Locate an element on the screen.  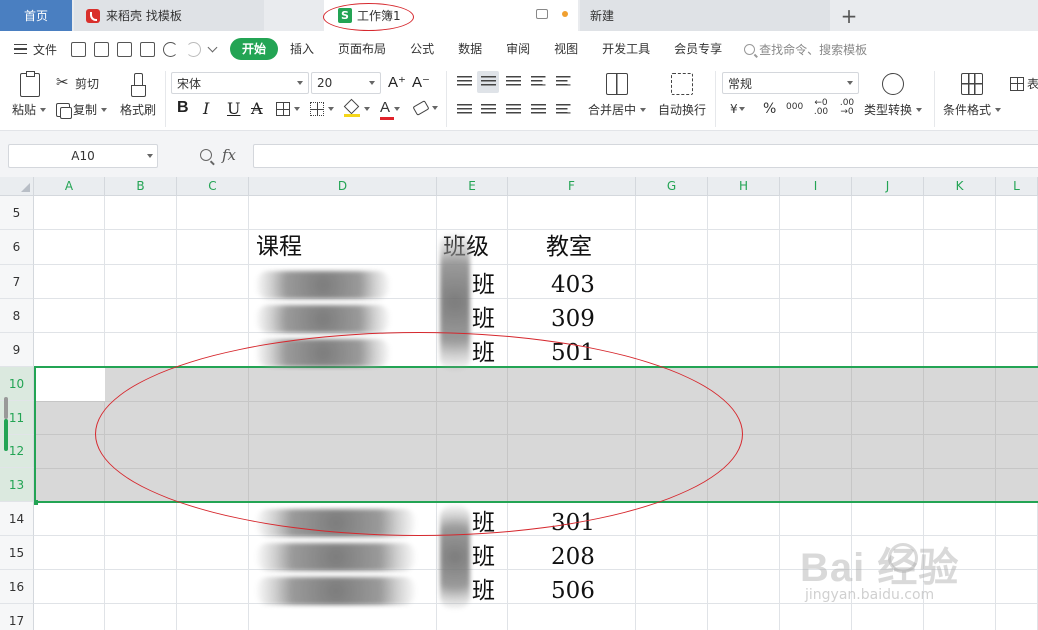
cell-e9: 班 is located at coordinates (483, 353).